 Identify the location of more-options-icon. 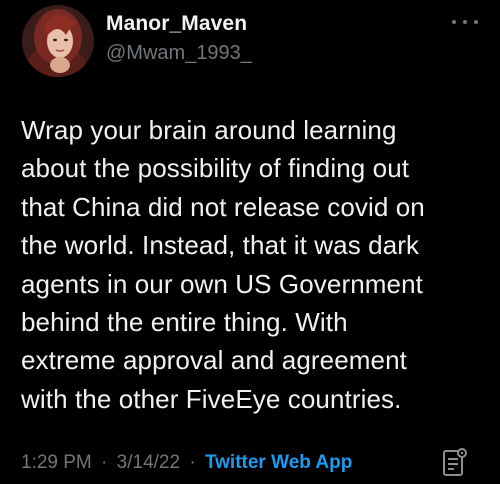
(465, 22).